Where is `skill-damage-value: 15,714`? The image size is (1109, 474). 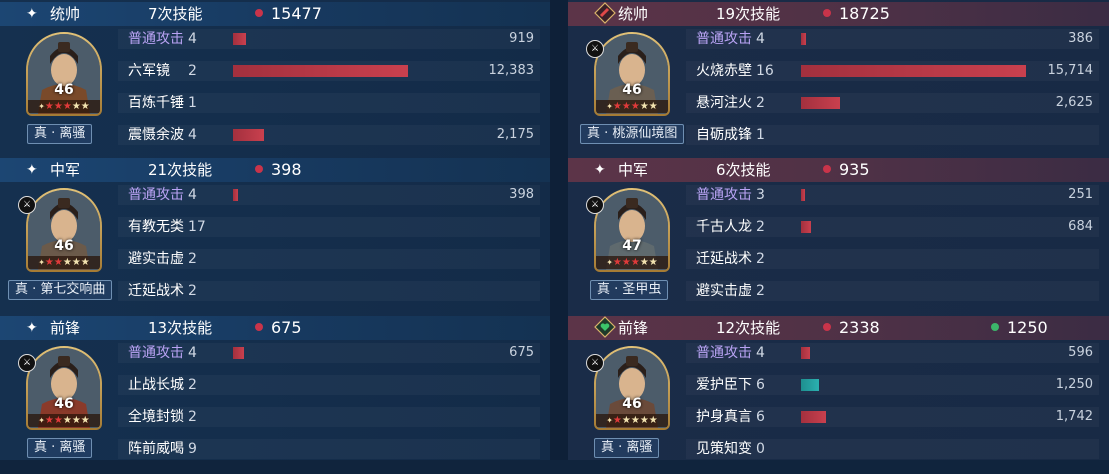
skill-damage-value: 15,714 is located at coordinates (1070, 70).